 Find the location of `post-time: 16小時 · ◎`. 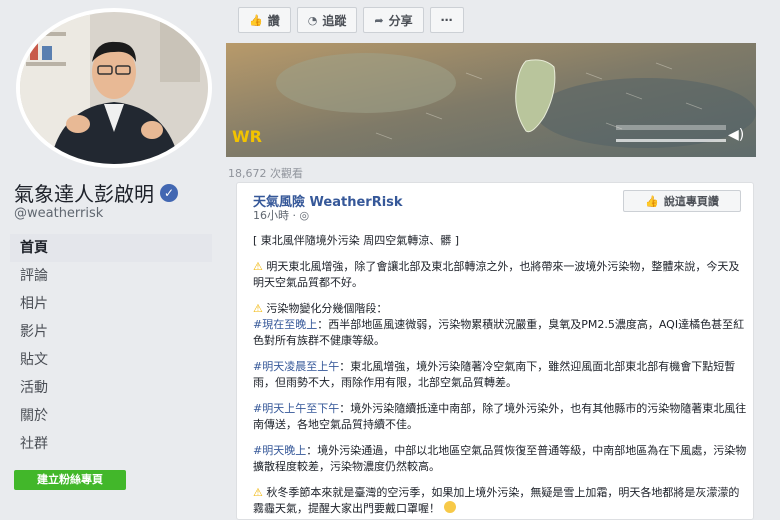

post-time: 16小時 · ◎ is located at coordinates (281, 215).